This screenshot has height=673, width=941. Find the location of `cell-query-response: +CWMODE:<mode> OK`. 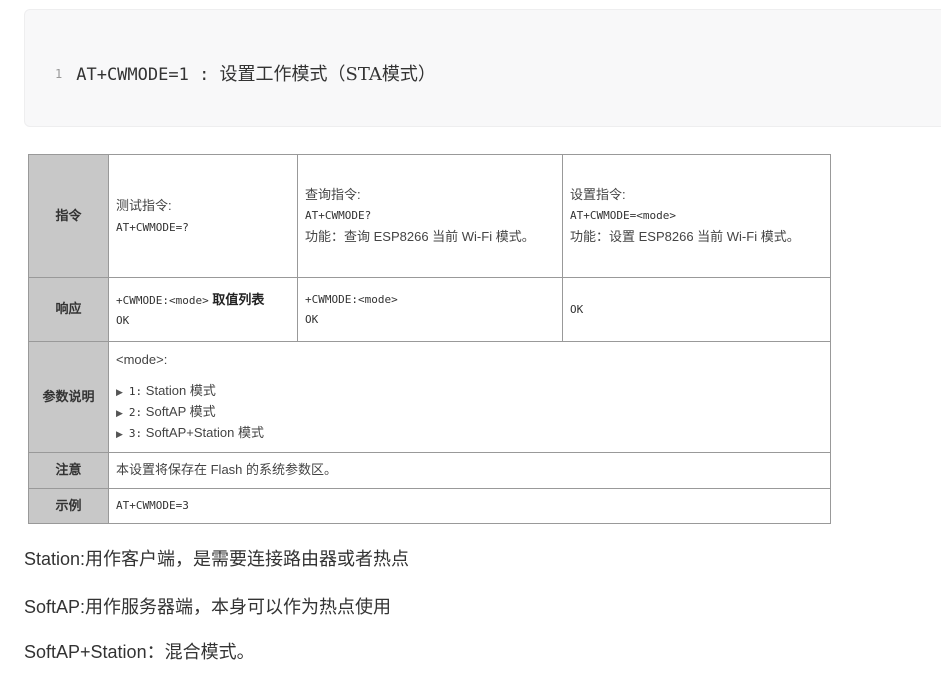

cell-query-response: +CWMODE:<mode> OK is located at coordinates (430, 309).